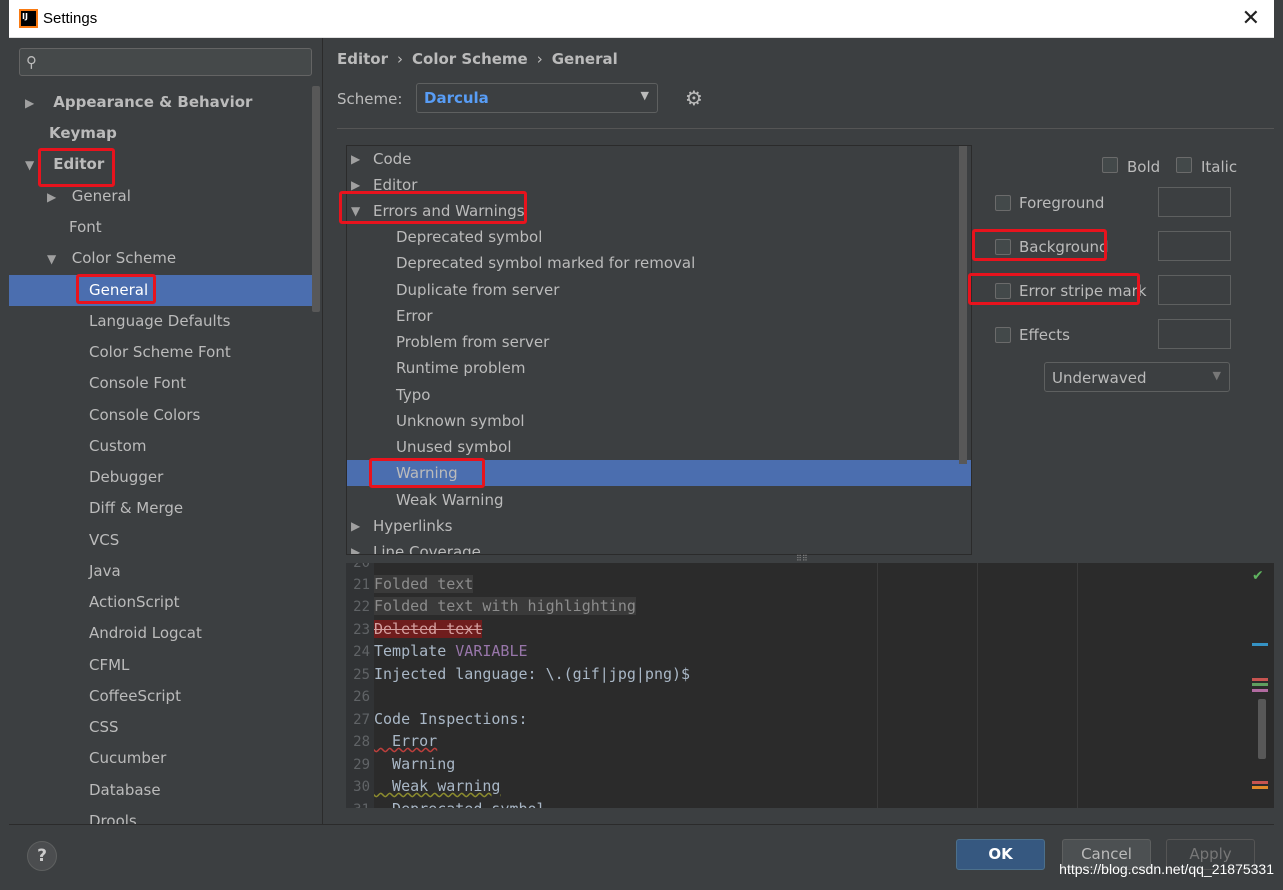 This screenshot has width=1283, height=890. Describe the element at coordinates (1064, 247) in the screenshot. I see `background-label: Background` at that location.